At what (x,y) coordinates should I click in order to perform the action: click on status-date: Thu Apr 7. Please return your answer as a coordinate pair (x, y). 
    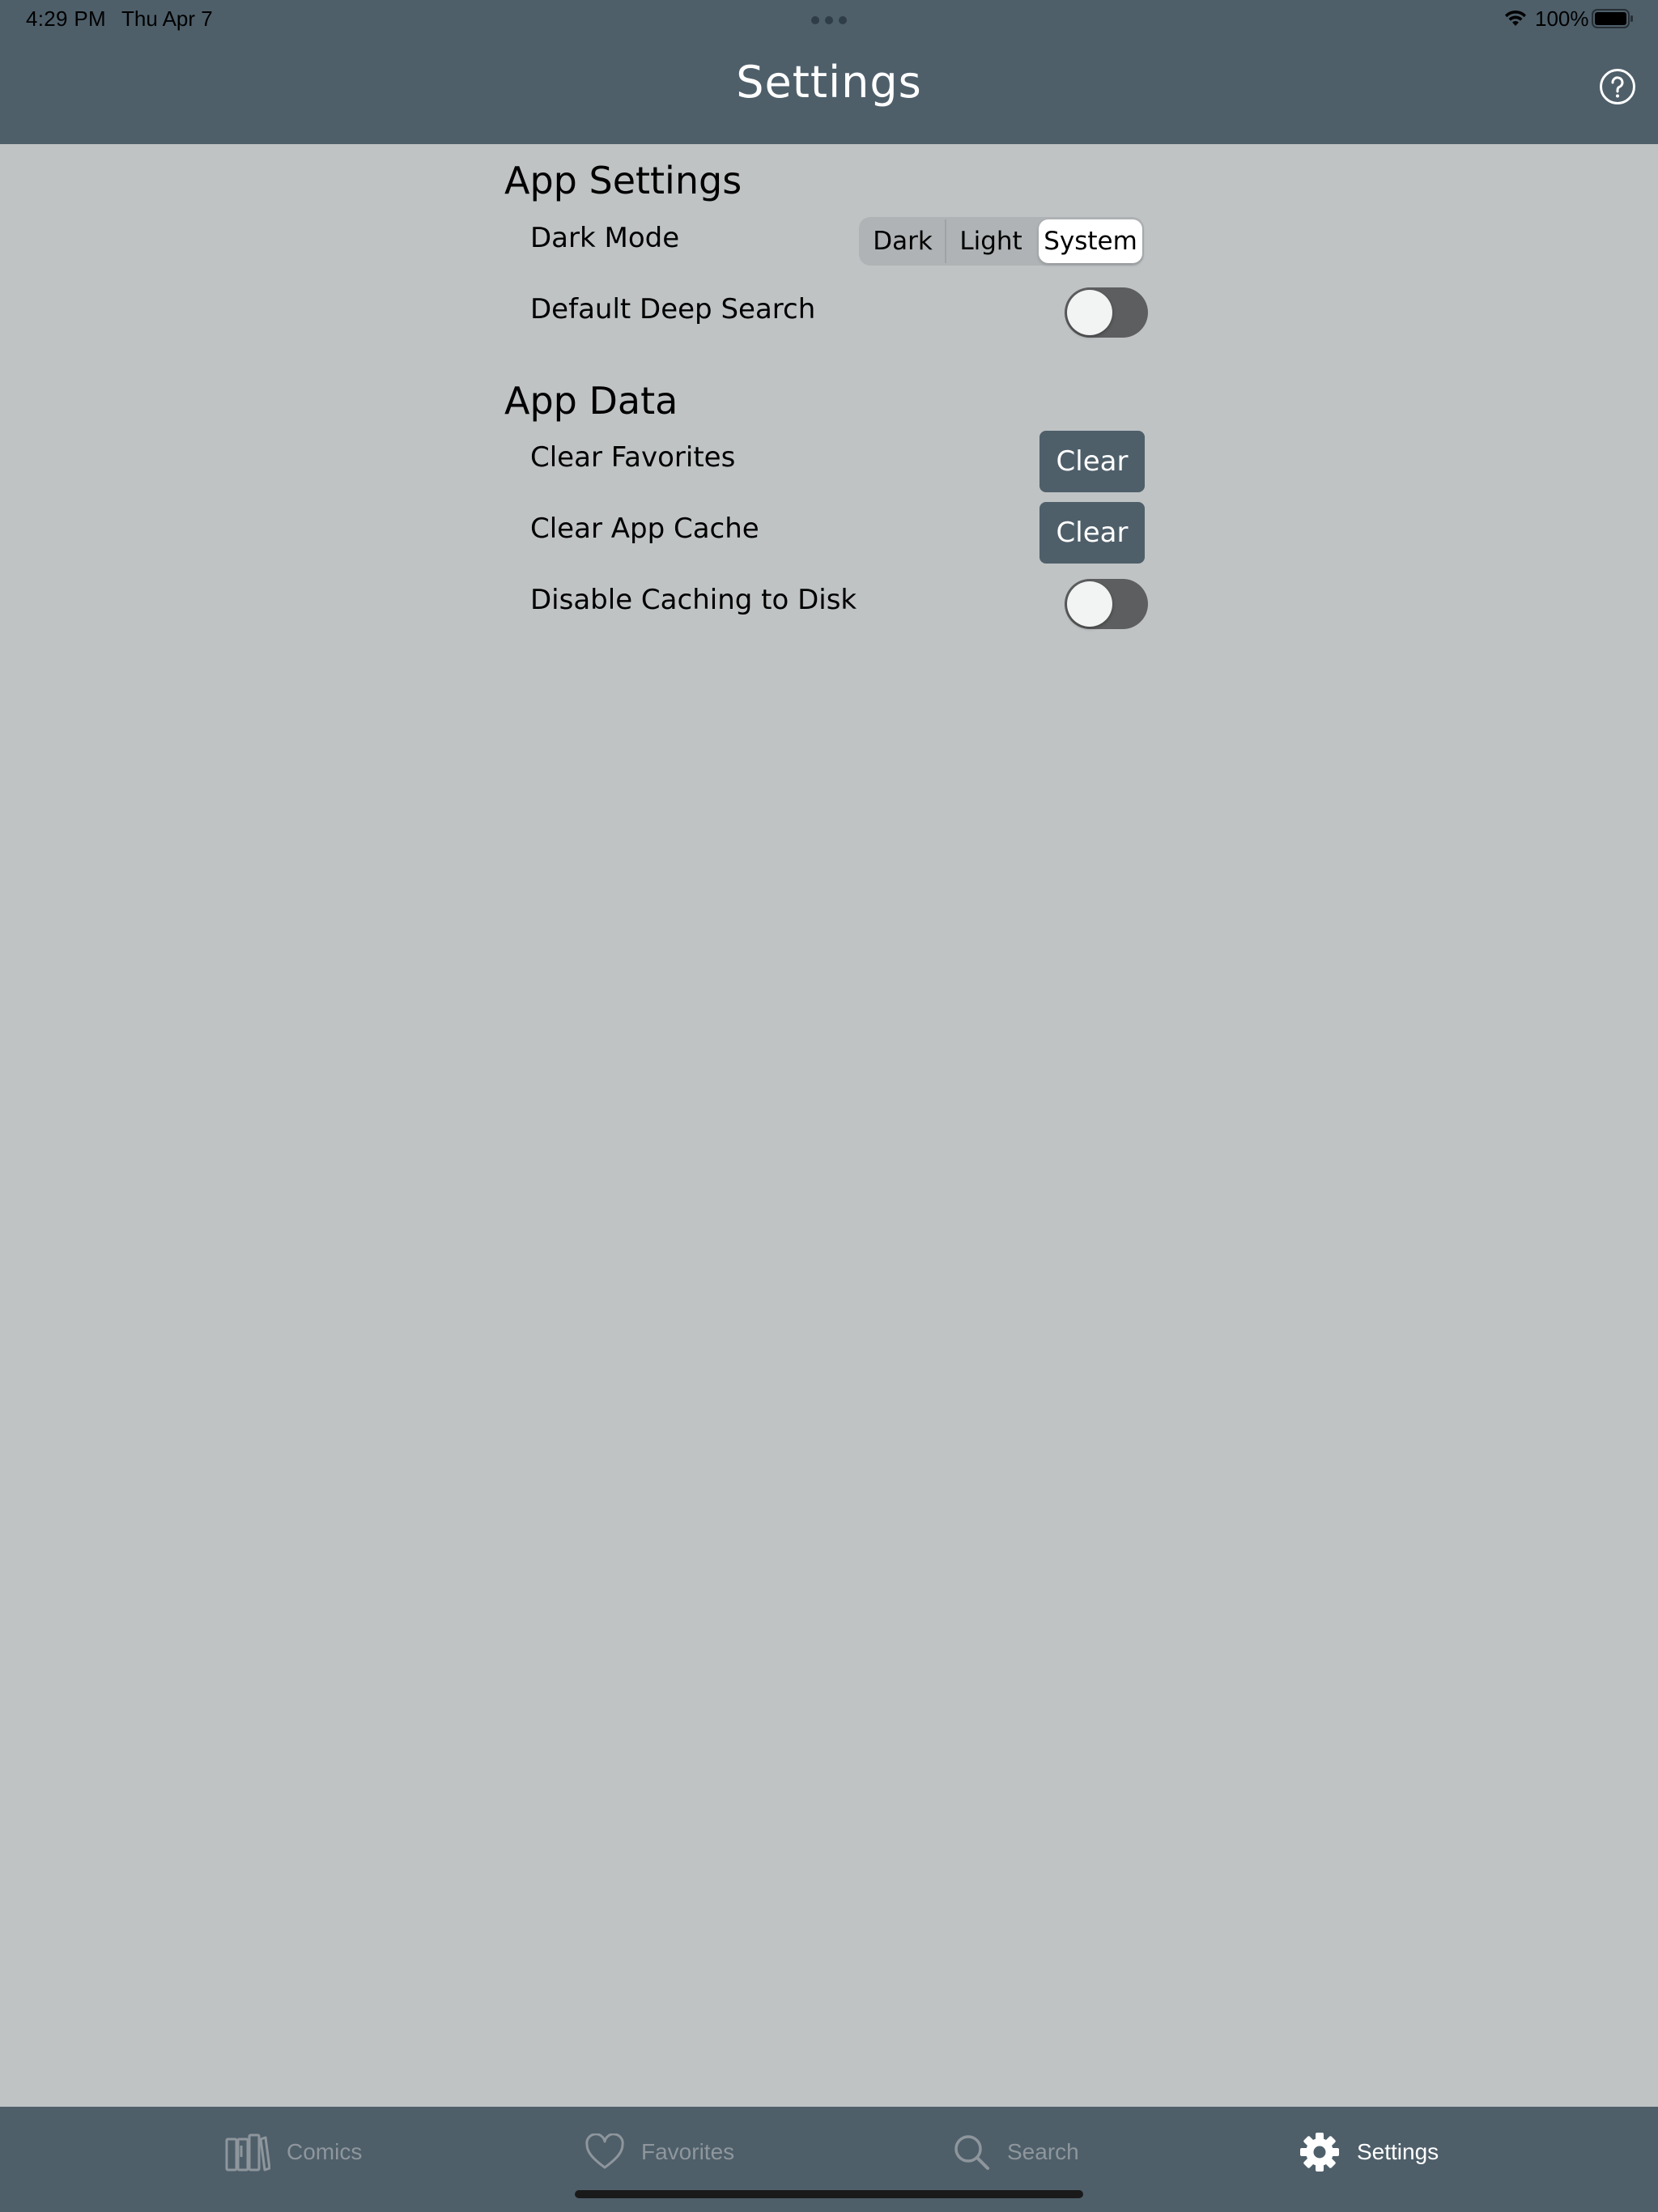
    Looking at the image, I should click on (167, 19).